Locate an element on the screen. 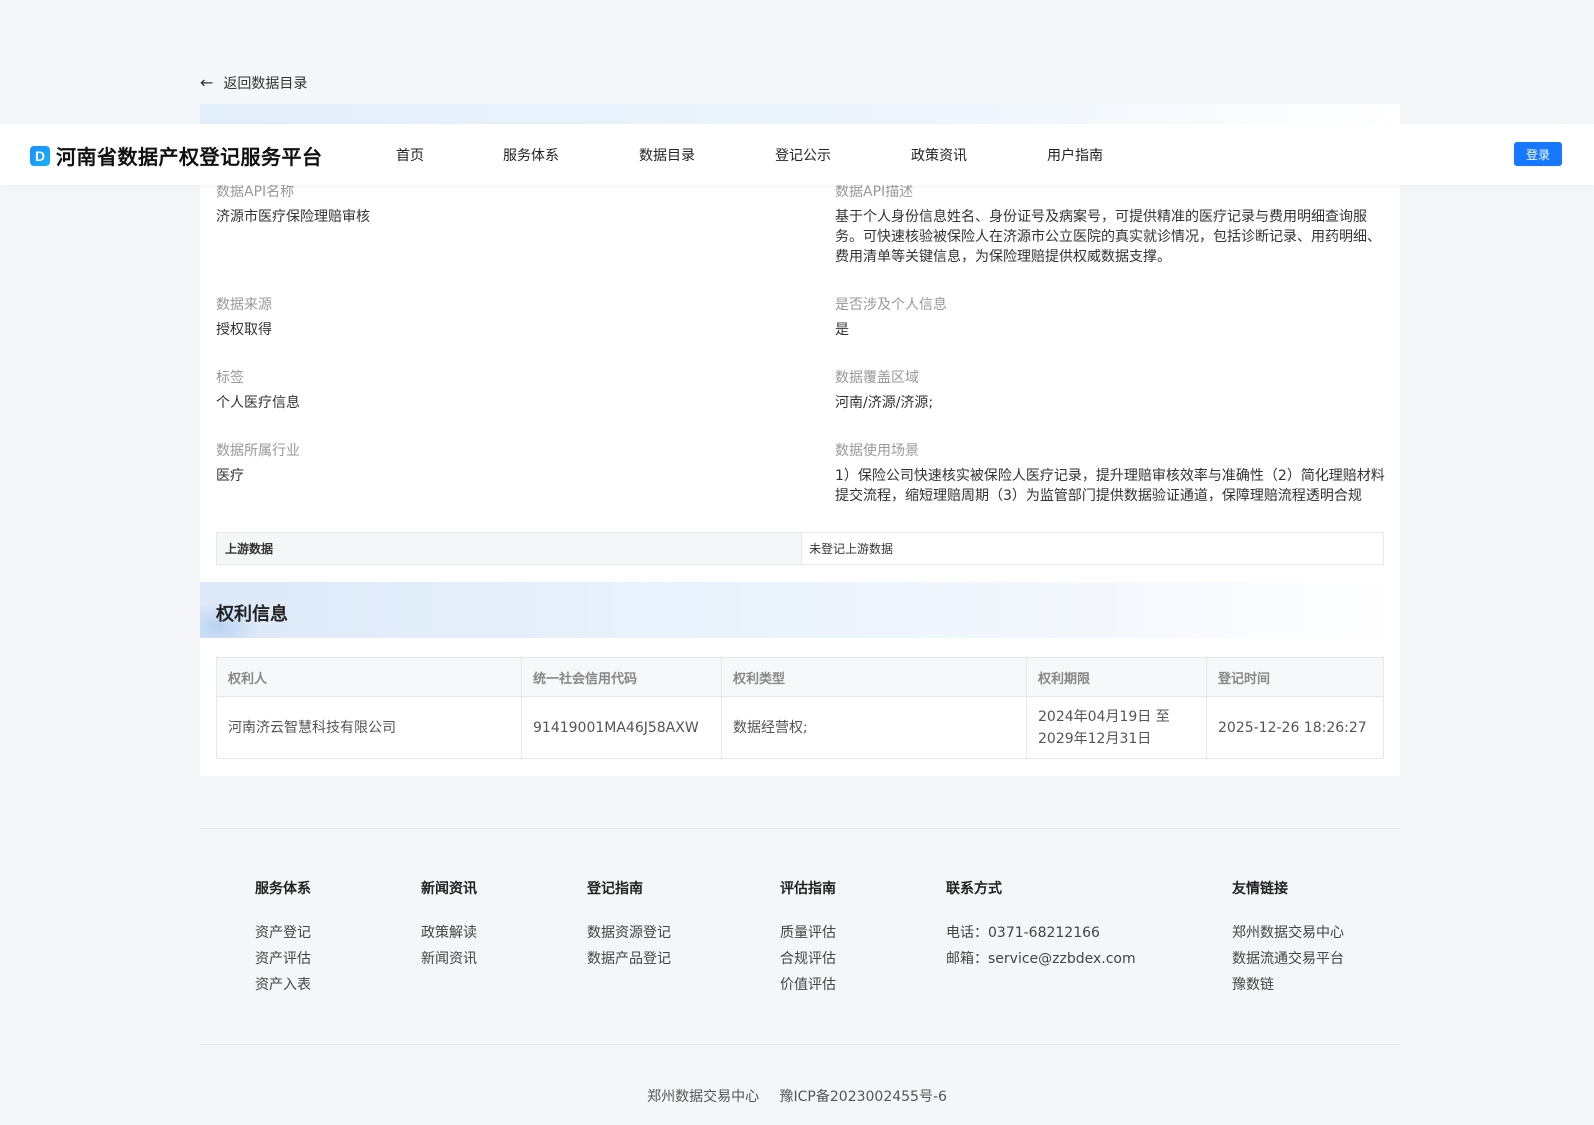  tag-value: 个人医疗信息 is located at coordinates (258, 403).